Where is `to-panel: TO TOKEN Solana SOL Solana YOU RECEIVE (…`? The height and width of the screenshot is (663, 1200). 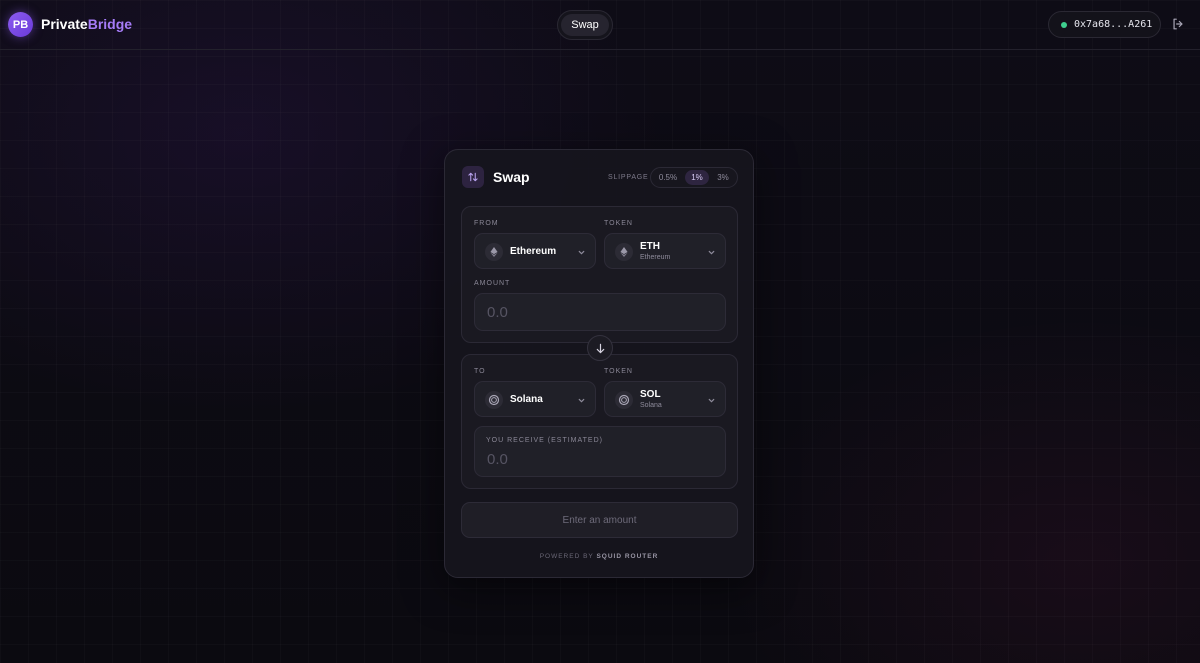 to-panel: TO TOKEN Solana SOL Solana YOU RECEIVE (… is located at coordinates (599, 421).